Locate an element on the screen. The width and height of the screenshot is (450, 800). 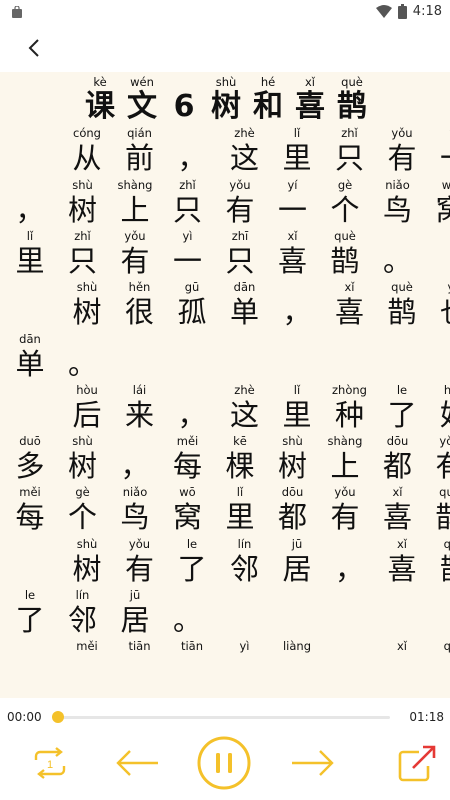
pinyin: měi is located at coordinates (30, 492).